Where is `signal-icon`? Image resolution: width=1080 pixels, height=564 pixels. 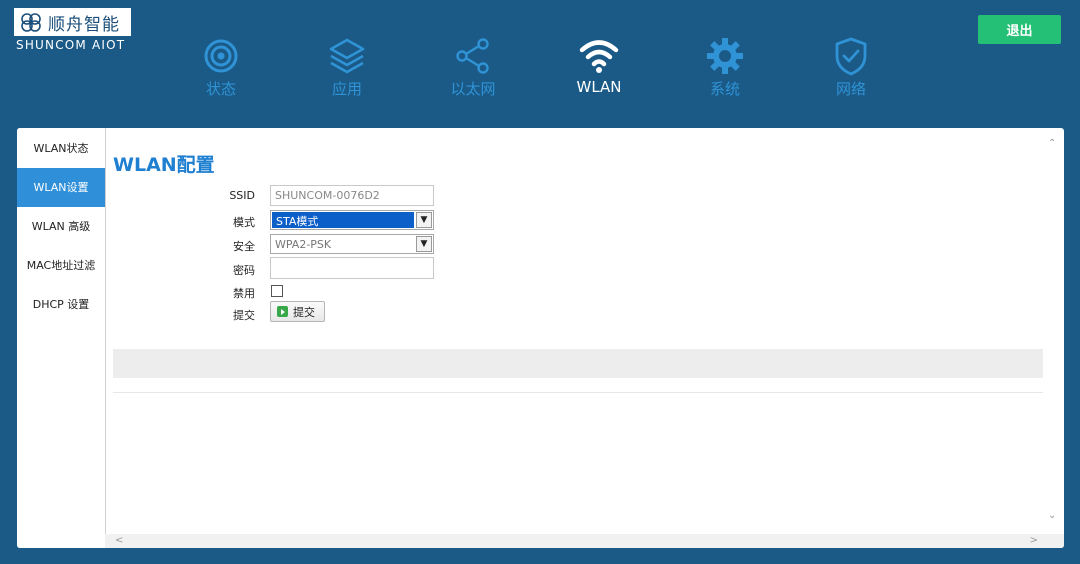
signal-icon is located at coordinates (221, 56).